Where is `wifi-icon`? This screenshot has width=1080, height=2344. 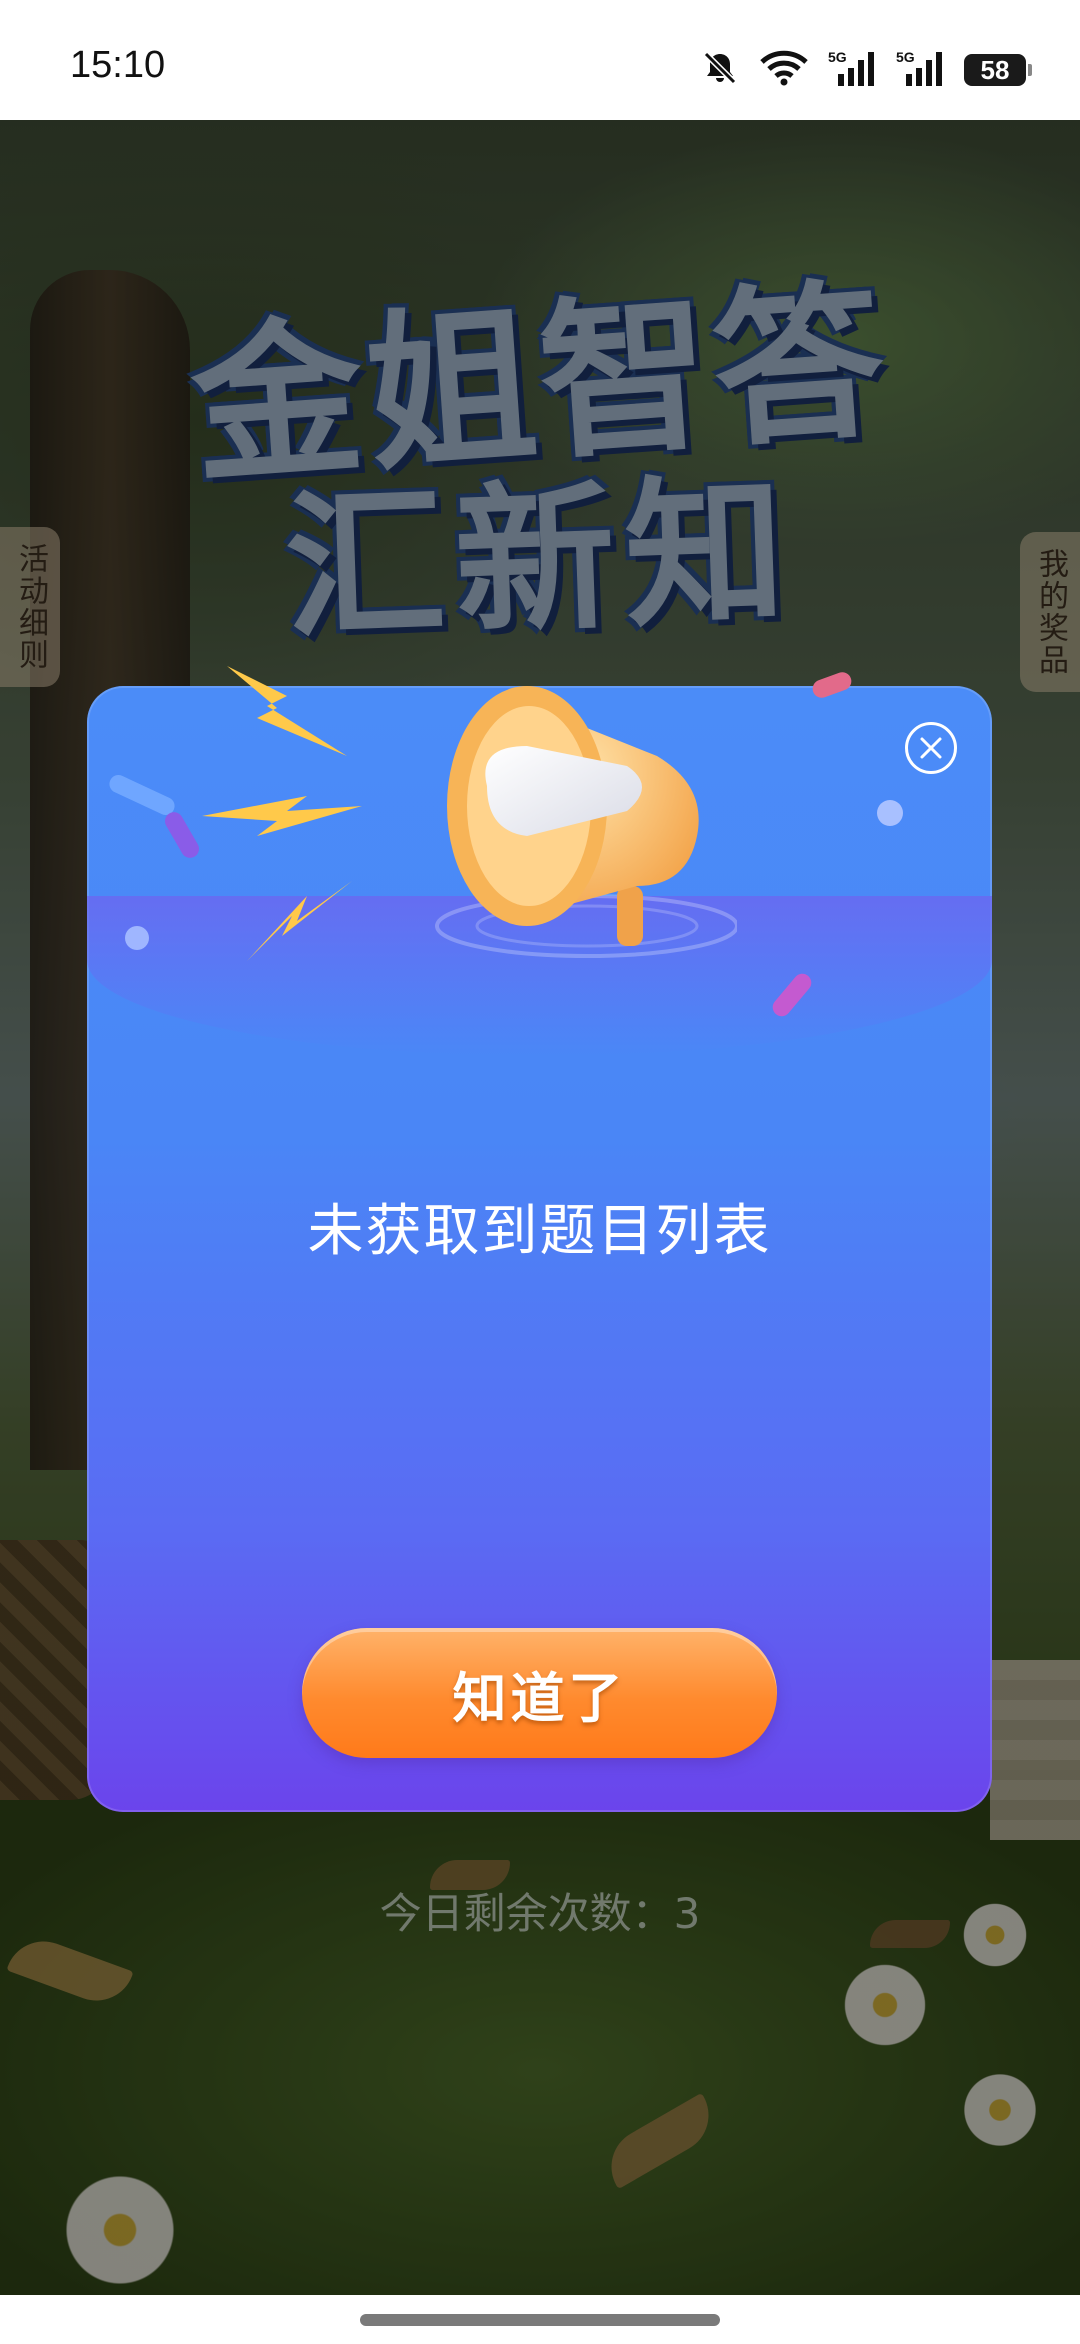
wifi-icon is located at coordinates (784, 70).